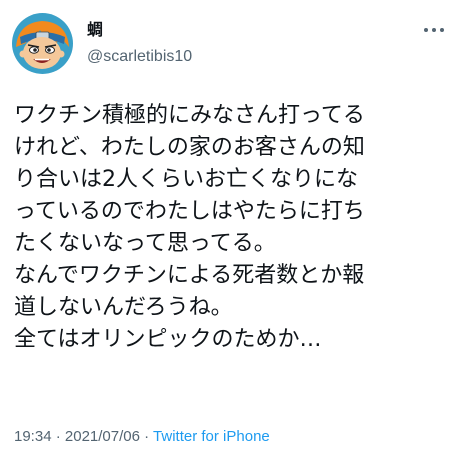 The height and width of the screenshot is (459, 460). What do you see at coordinates (186, 179) in the screenshot?
I see `tweet-text-line: り合いは2人くらいお亡くなりにな` at bounding box center [186, 179].